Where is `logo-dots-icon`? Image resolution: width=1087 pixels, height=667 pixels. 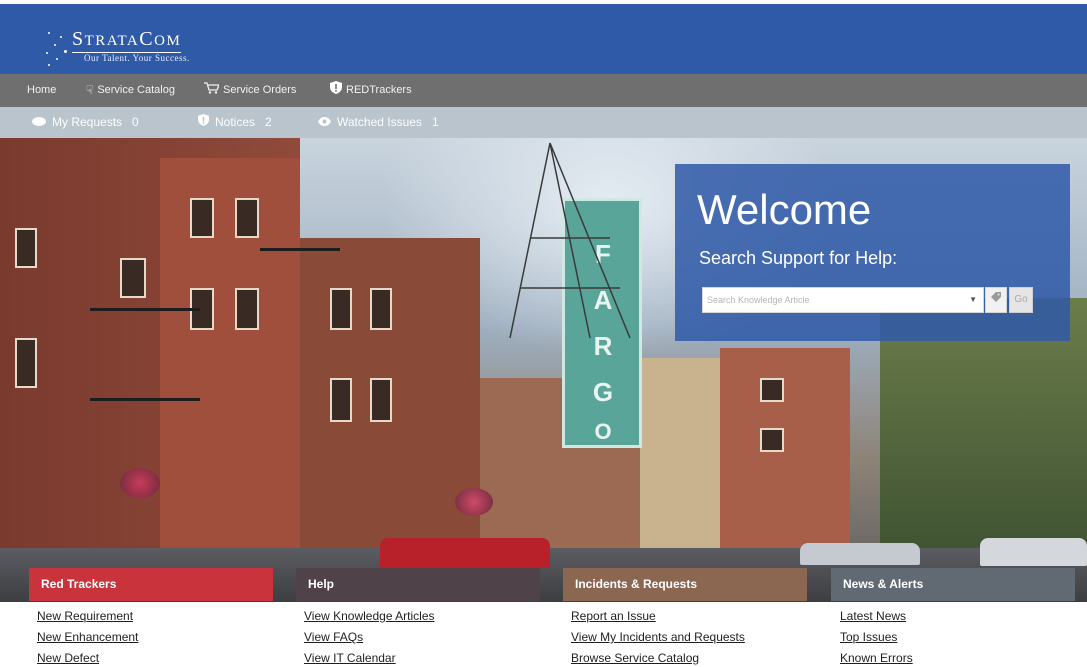 logo-dots-icon is located at coordinates (57, 48).